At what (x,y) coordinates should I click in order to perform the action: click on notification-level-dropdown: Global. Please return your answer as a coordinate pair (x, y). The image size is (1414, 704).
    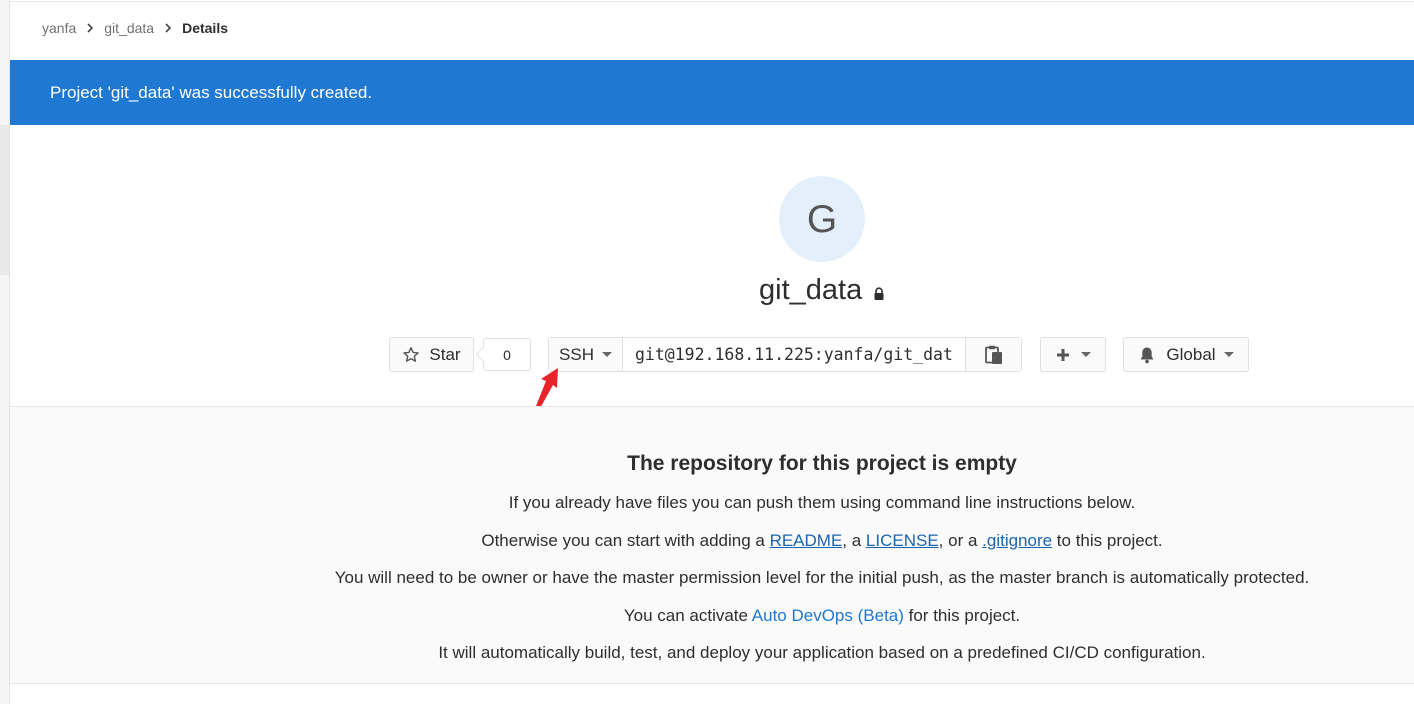
    Looking at the image, I should click on (1186, 354).